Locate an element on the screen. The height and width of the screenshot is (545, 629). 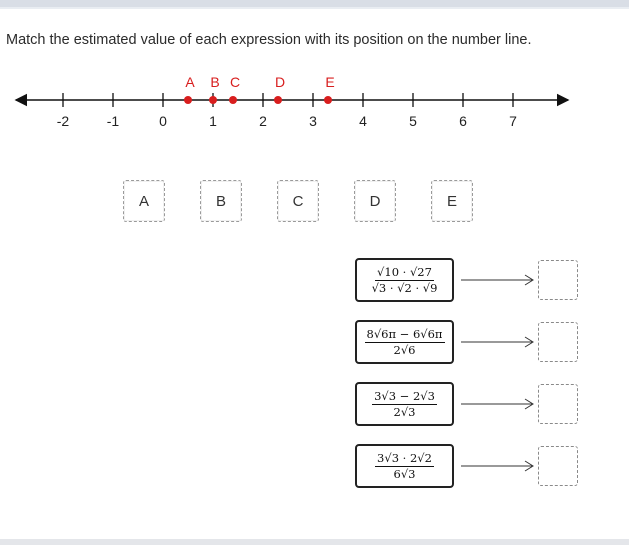
fraction-denominator: 2√6 is located at coordinates (404, 349).